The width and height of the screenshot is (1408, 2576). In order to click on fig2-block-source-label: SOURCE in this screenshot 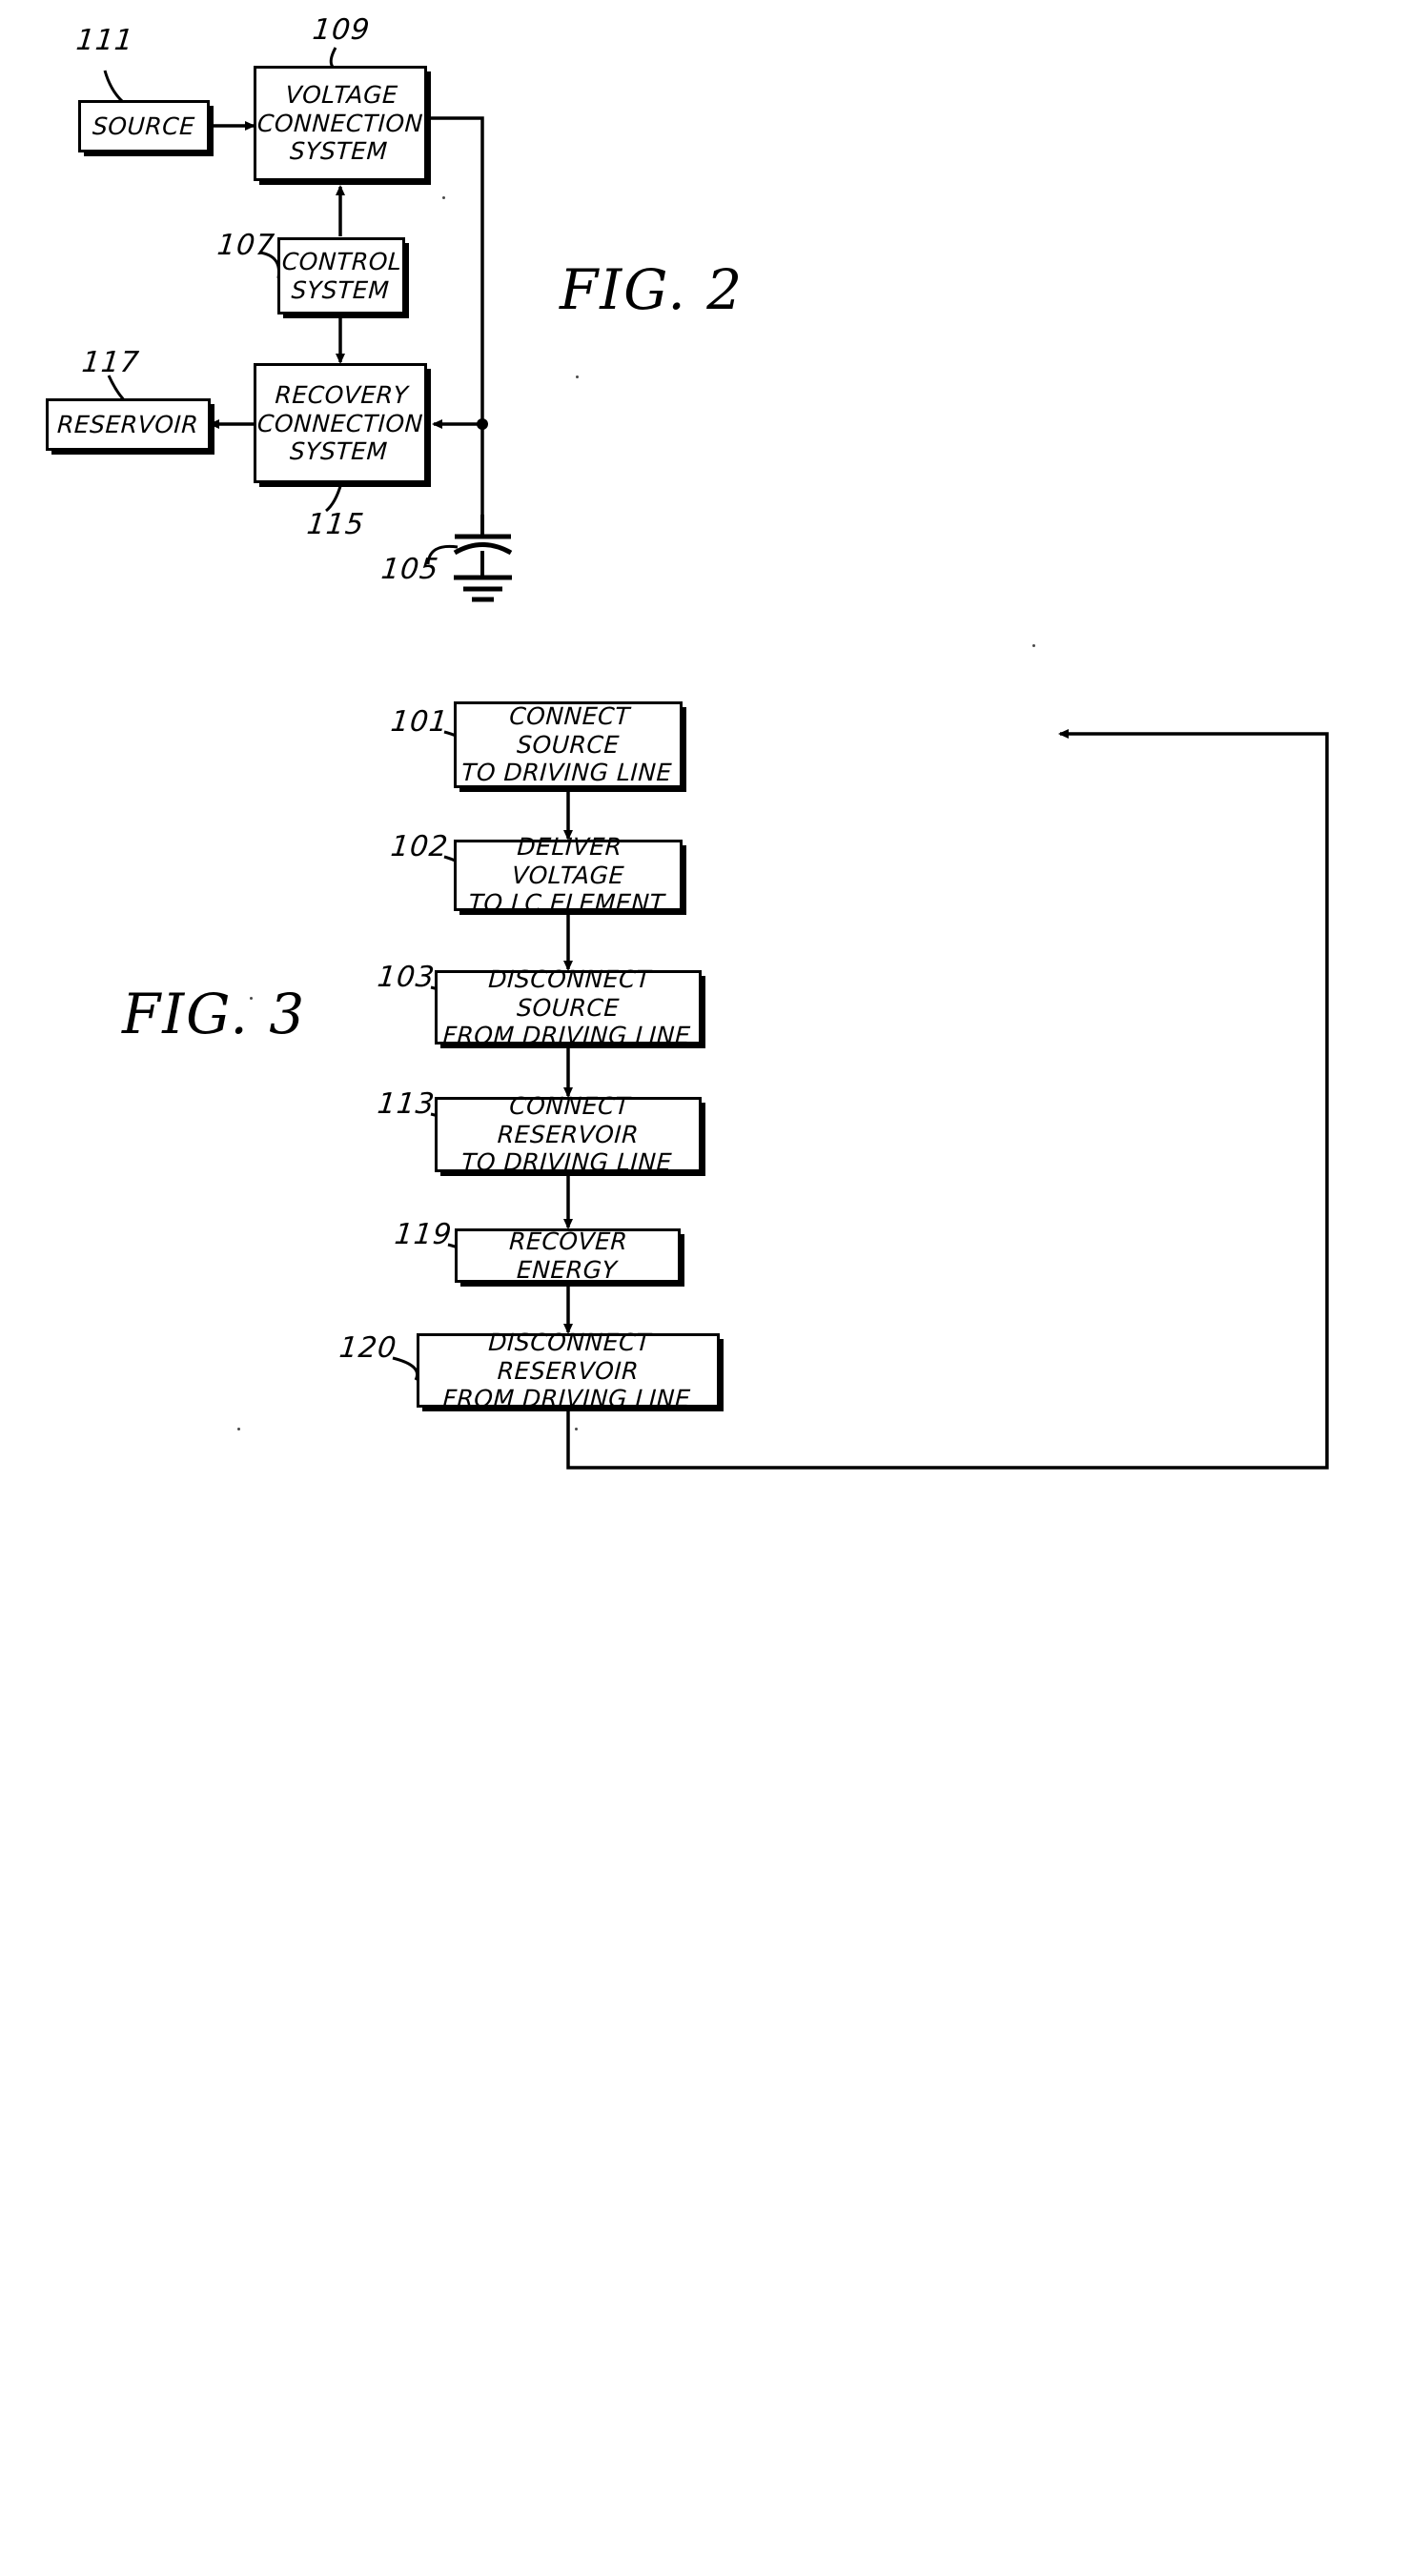, I will do `click(144, 126)`.